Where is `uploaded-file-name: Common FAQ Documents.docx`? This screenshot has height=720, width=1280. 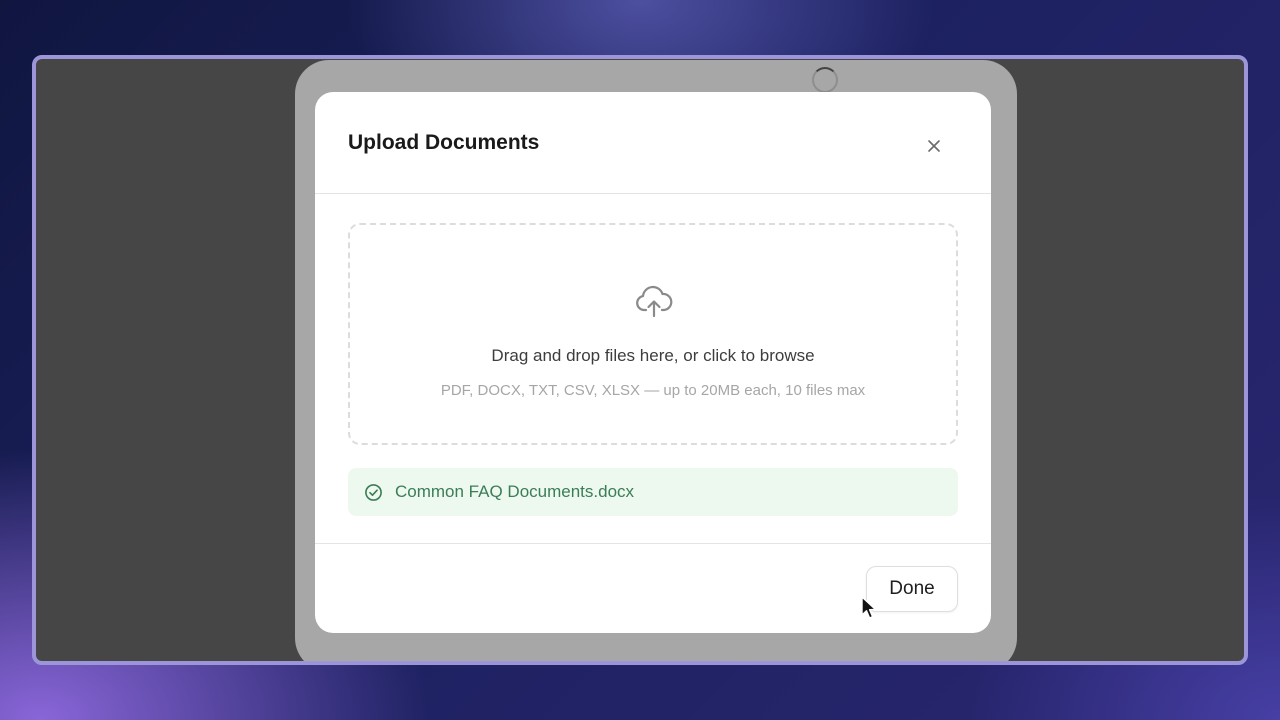
uploaded-file-name: Common FAQ Documents.docx is located at coordinates (515, 491).